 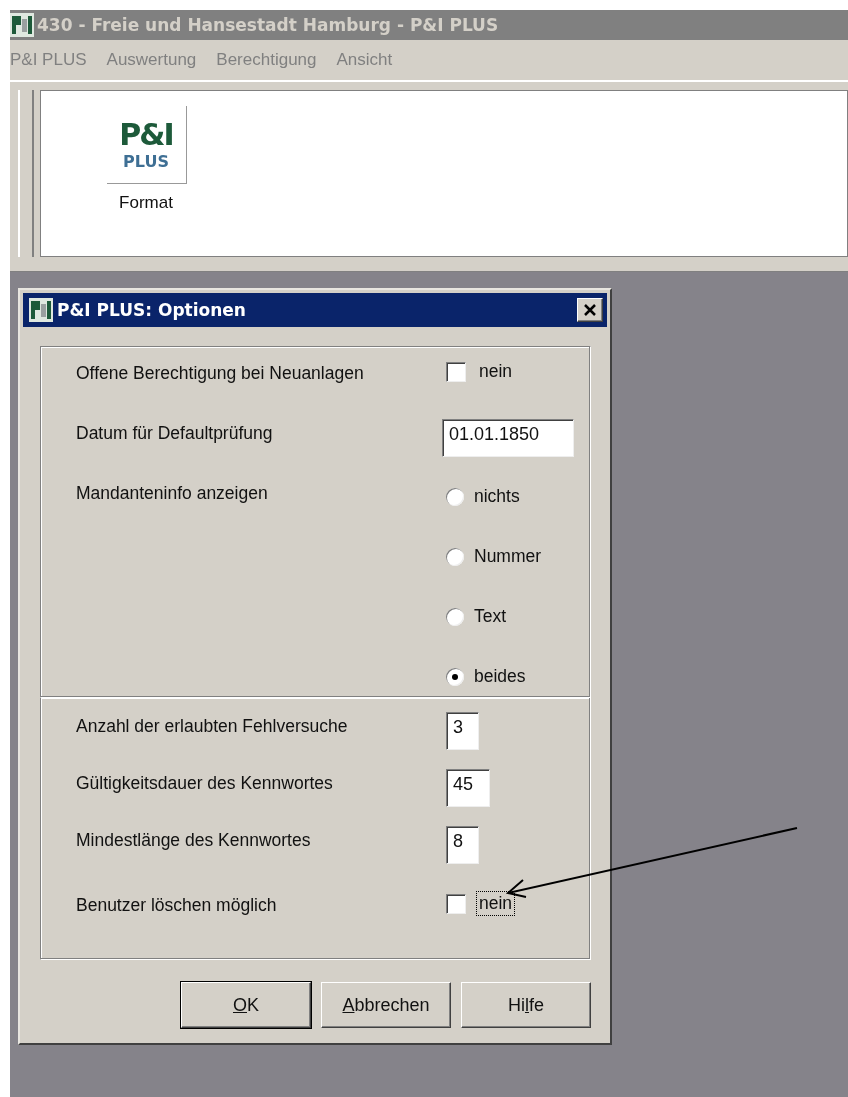 What do you see at coordinates (175, 433) in the screenshot?
I see `option-label: Datum für Defaultprüfung` at bounding box center [175, 433].